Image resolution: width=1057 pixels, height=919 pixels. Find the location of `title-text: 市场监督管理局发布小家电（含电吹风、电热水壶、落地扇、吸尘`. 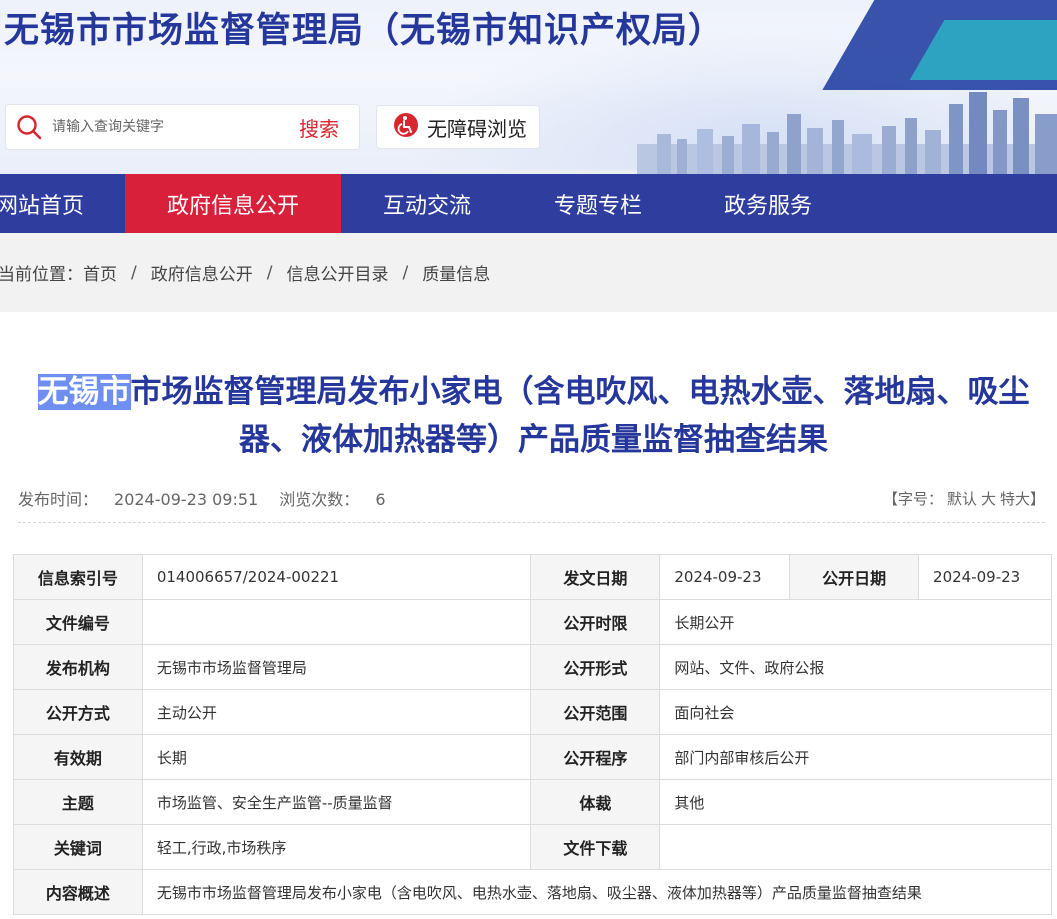

title-text: 市场监督管理局发布小家电（含电吹风、电热水壶、落地扇、吸尘 is located at coordinates (580, 392).